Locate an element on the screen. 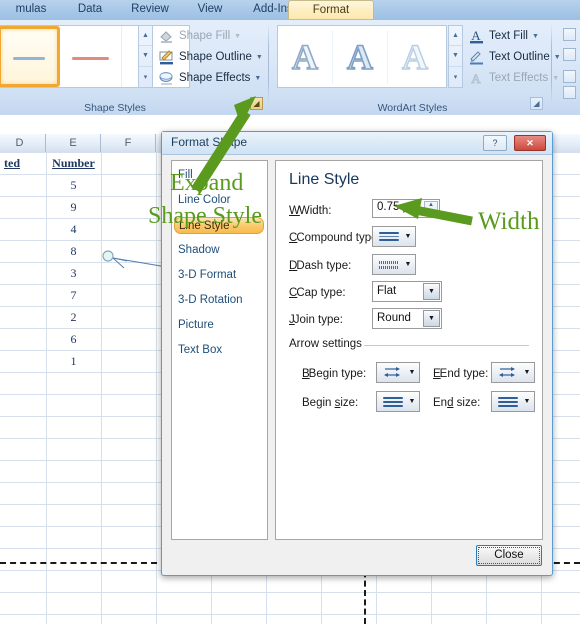  group-divider is located at coordinates (551, 64).